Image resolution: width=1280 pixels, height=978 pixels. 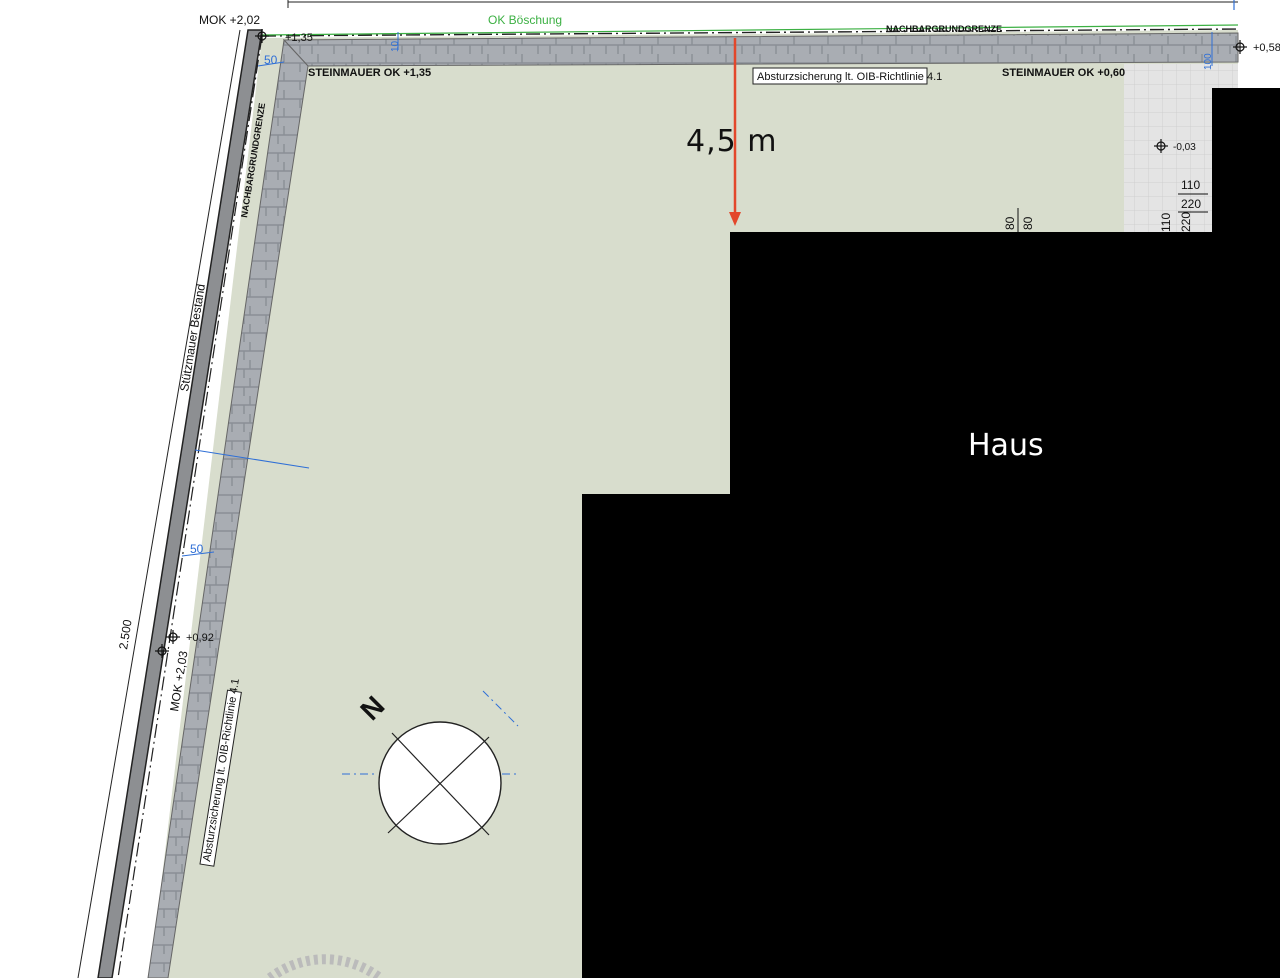 I want to click on stone-wall-label-right: STEINMAUER OK +0,60, so click(x=1063, y=73).